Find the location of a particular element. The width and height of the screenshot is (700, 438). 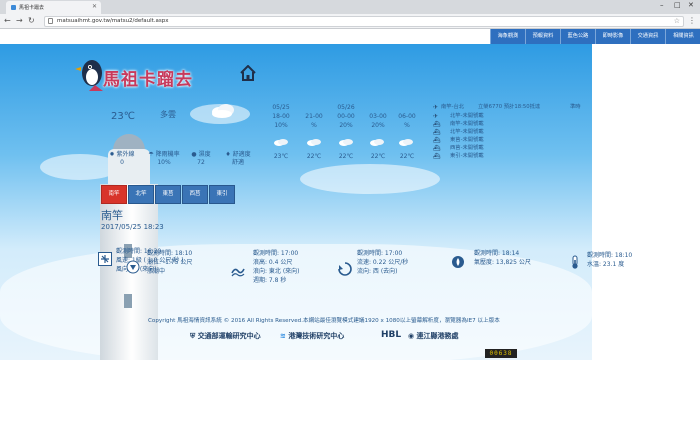

browser-menu-icon: ⋮ is located at coordinates (692, 20).